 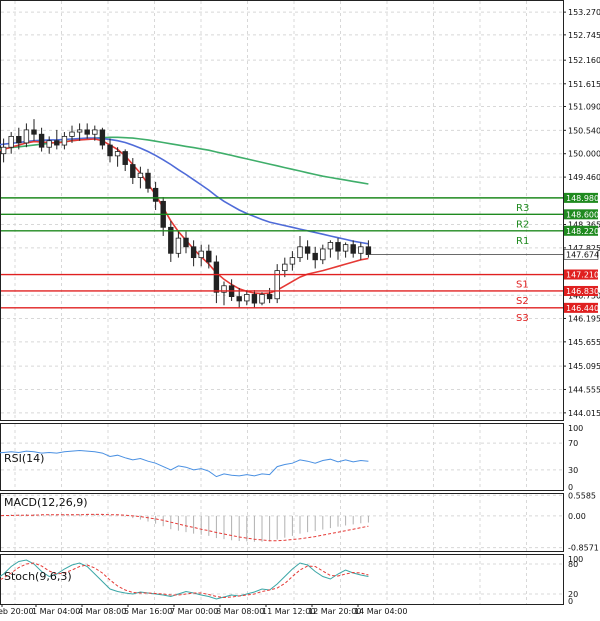 What do you see at coordinates (584, 389) in the screenshot?
I see `price-tick-label: 144.555` at bounding box center [584, 389].